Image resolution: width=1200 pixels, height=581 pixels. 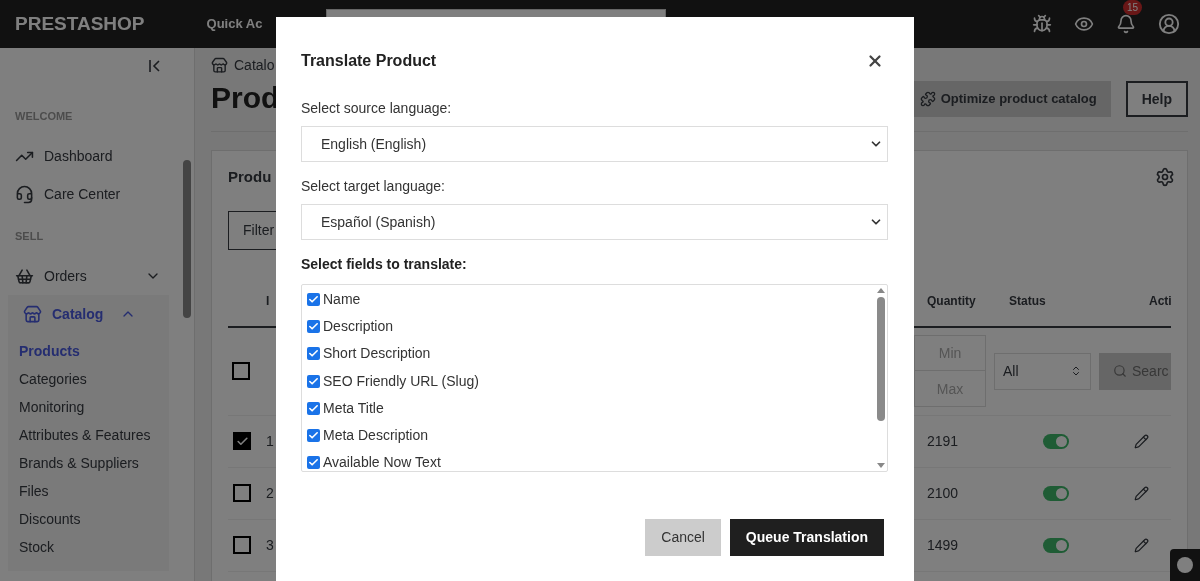 What do you see at coordinates (88, 519) in the screenshot?
I see `sidebar-subitem: Discounts` at bounding box center [88, 519].